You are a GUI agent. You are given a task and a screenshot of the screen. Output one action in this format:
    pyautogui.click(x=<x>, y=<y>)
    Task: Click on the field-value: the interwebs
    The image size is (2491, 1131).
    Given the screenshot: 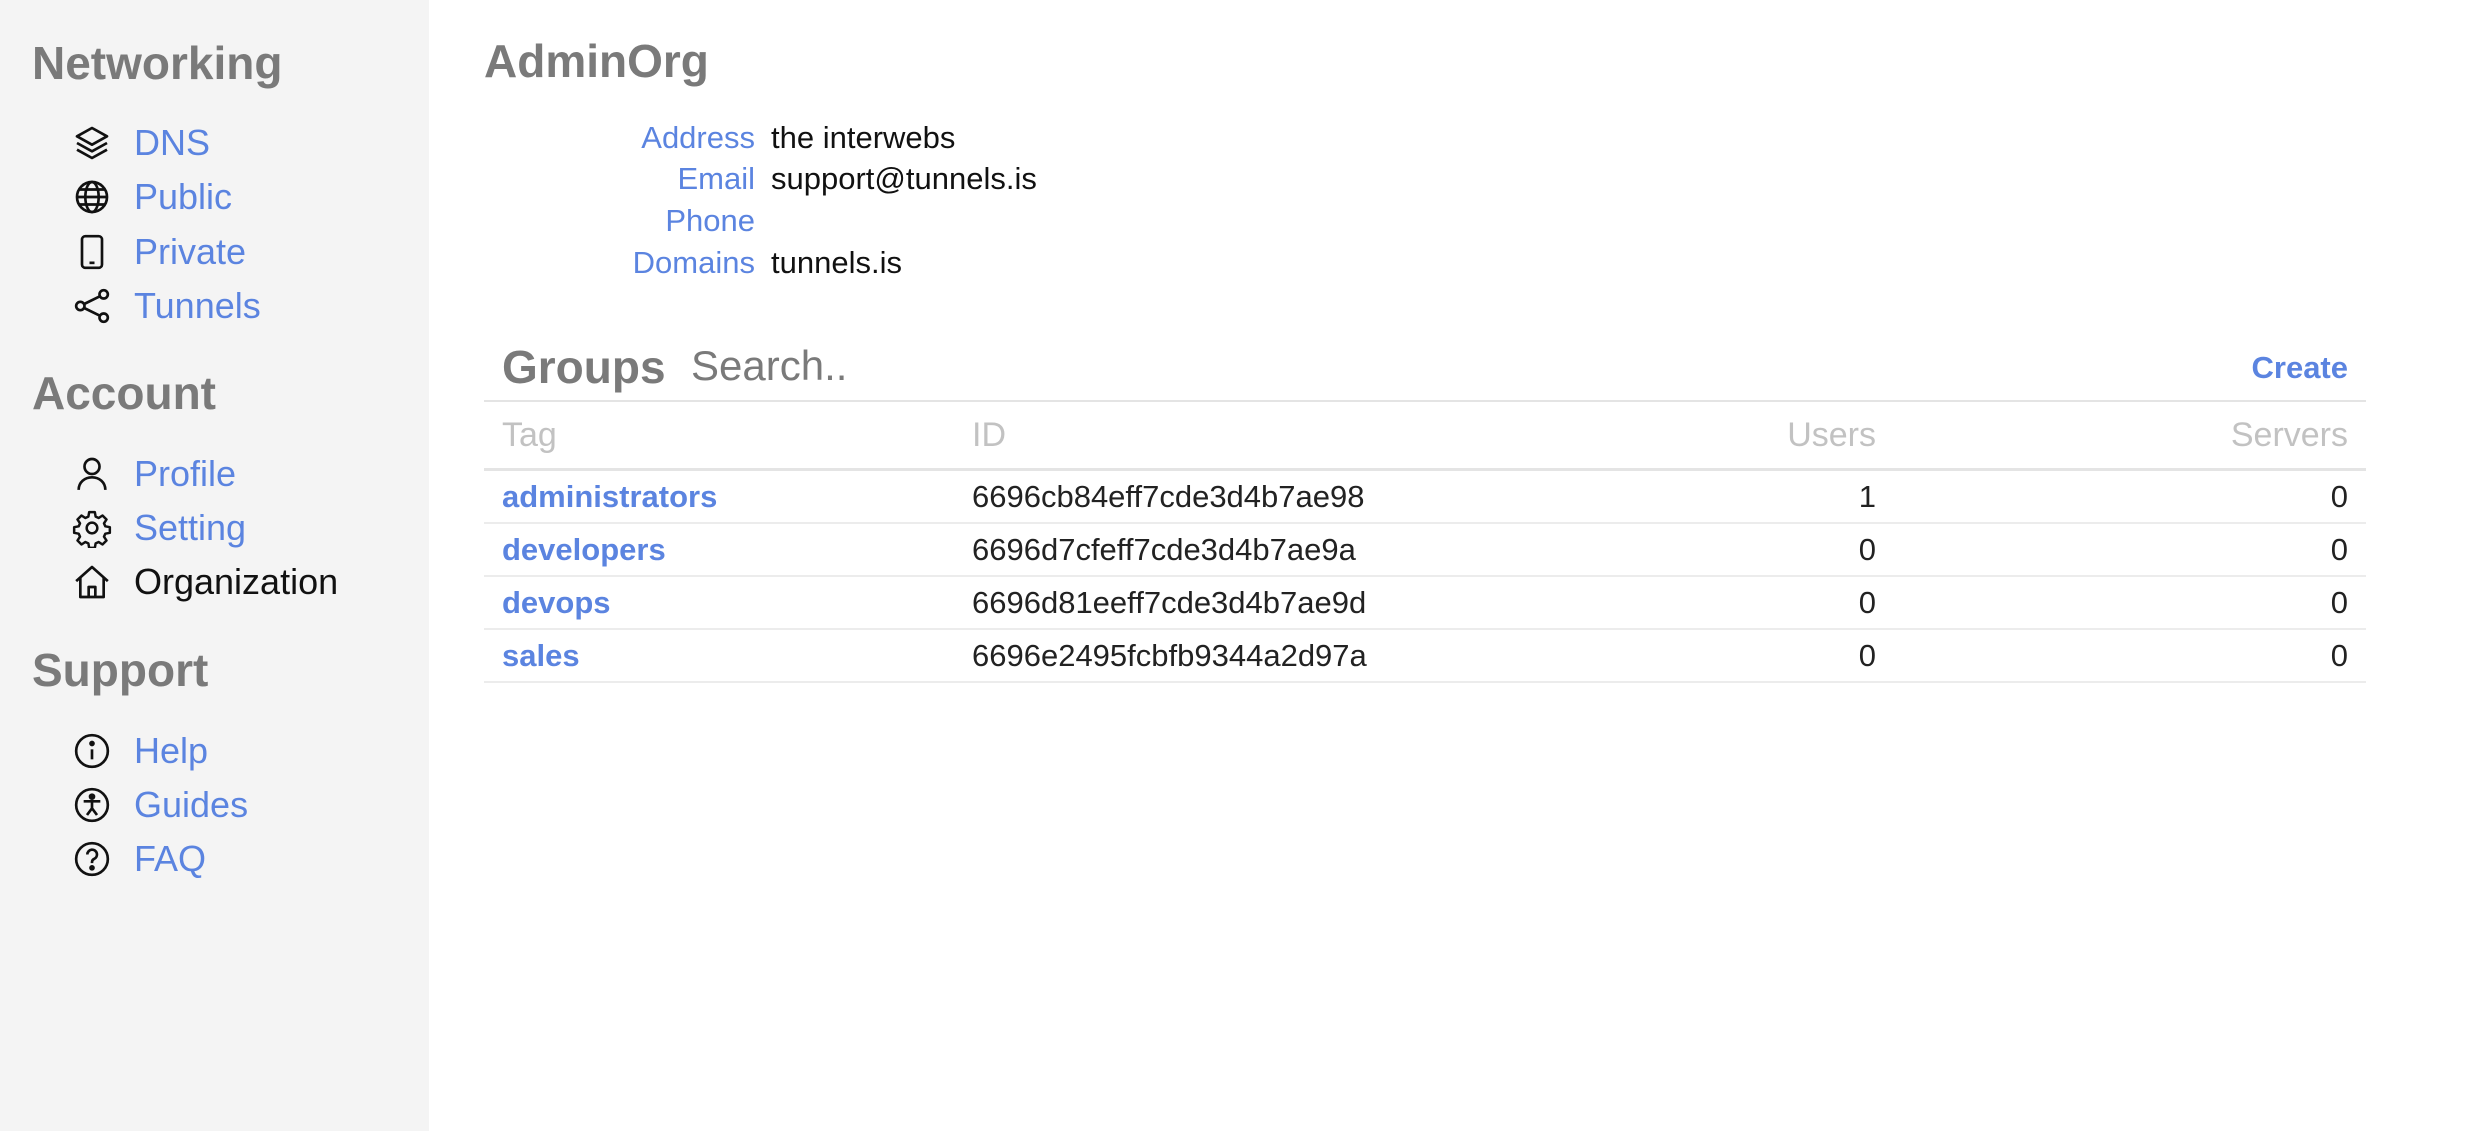 What is the action you would take?
    pyautogui.click(x=863, y=137)
    